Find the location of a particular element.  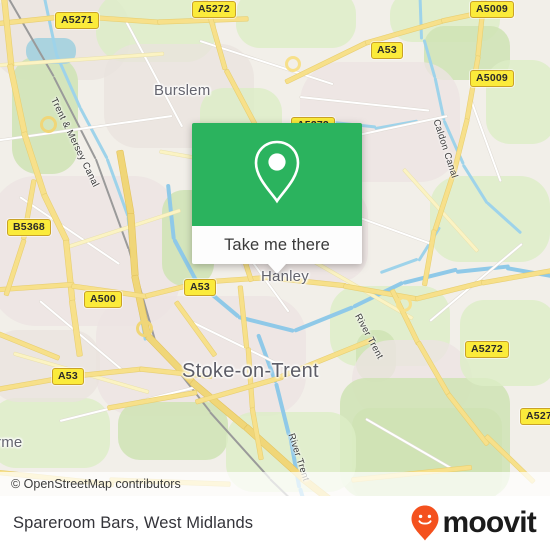

take-me-there-label: Take me there is located at coordinates (277, 244).